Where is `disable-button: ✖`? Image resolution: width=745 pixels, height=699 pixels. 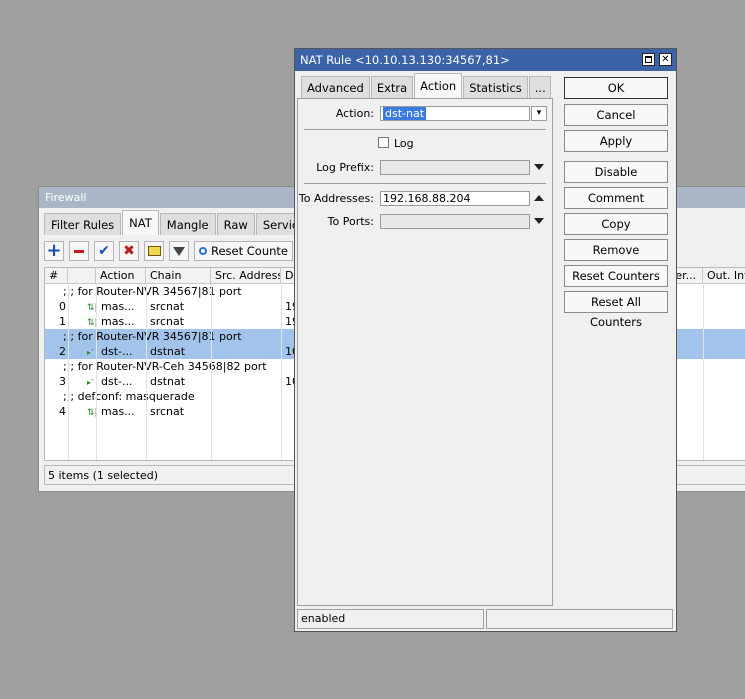 disable-button: ✖ is located at coordinates (129, 251).